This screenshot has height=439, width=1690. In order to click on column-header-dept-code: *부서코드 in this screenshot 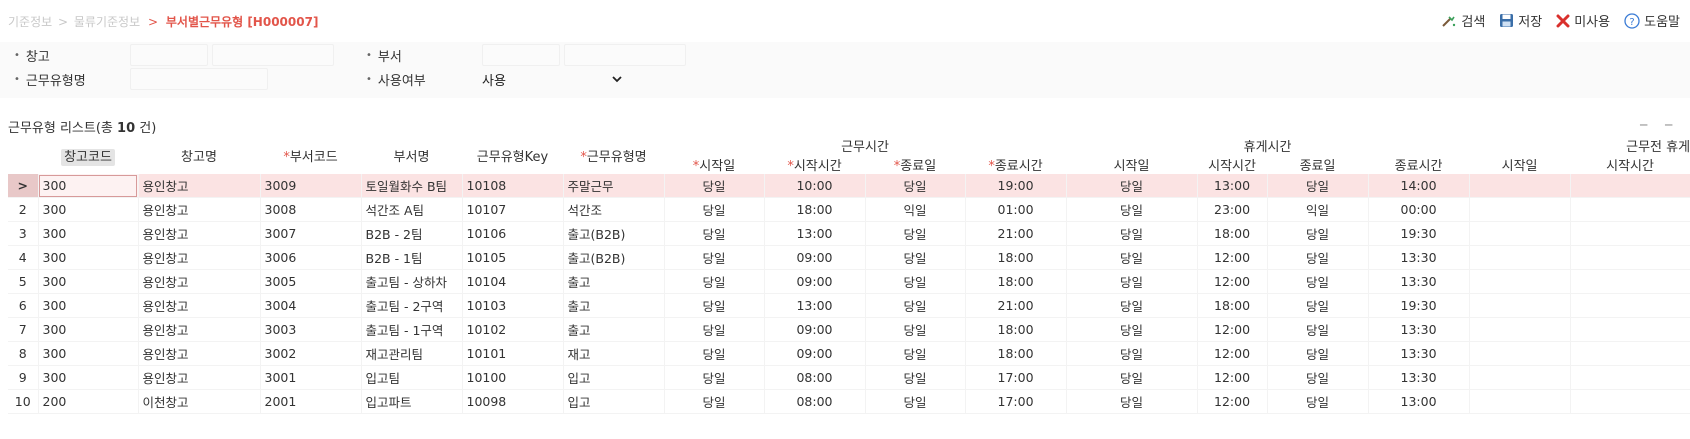, I will do `click(310, 155)`.